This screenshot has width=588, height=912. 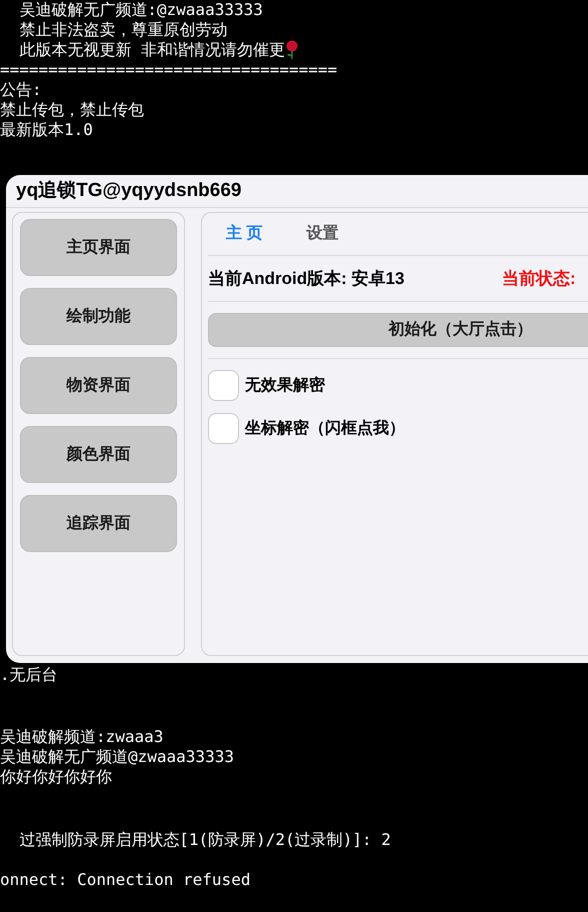 I want to click on terminal-line: 吴迪破解无广频道:@zwaaa33333, so click(x=140, y=10).